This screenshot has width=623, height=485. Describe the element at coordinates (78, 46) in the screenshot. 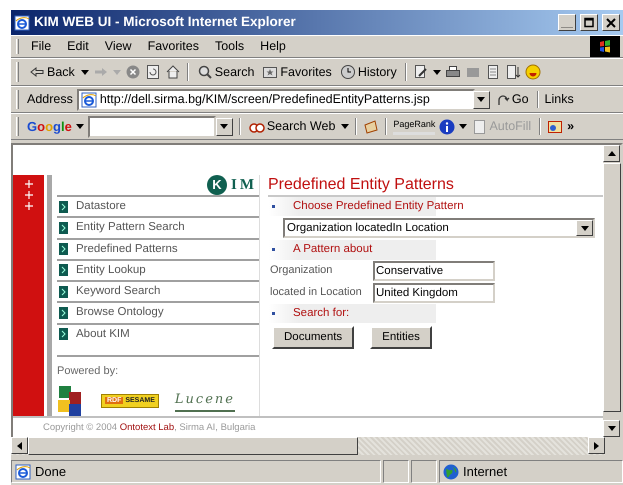

I see `menu-item: Edit` at that location.